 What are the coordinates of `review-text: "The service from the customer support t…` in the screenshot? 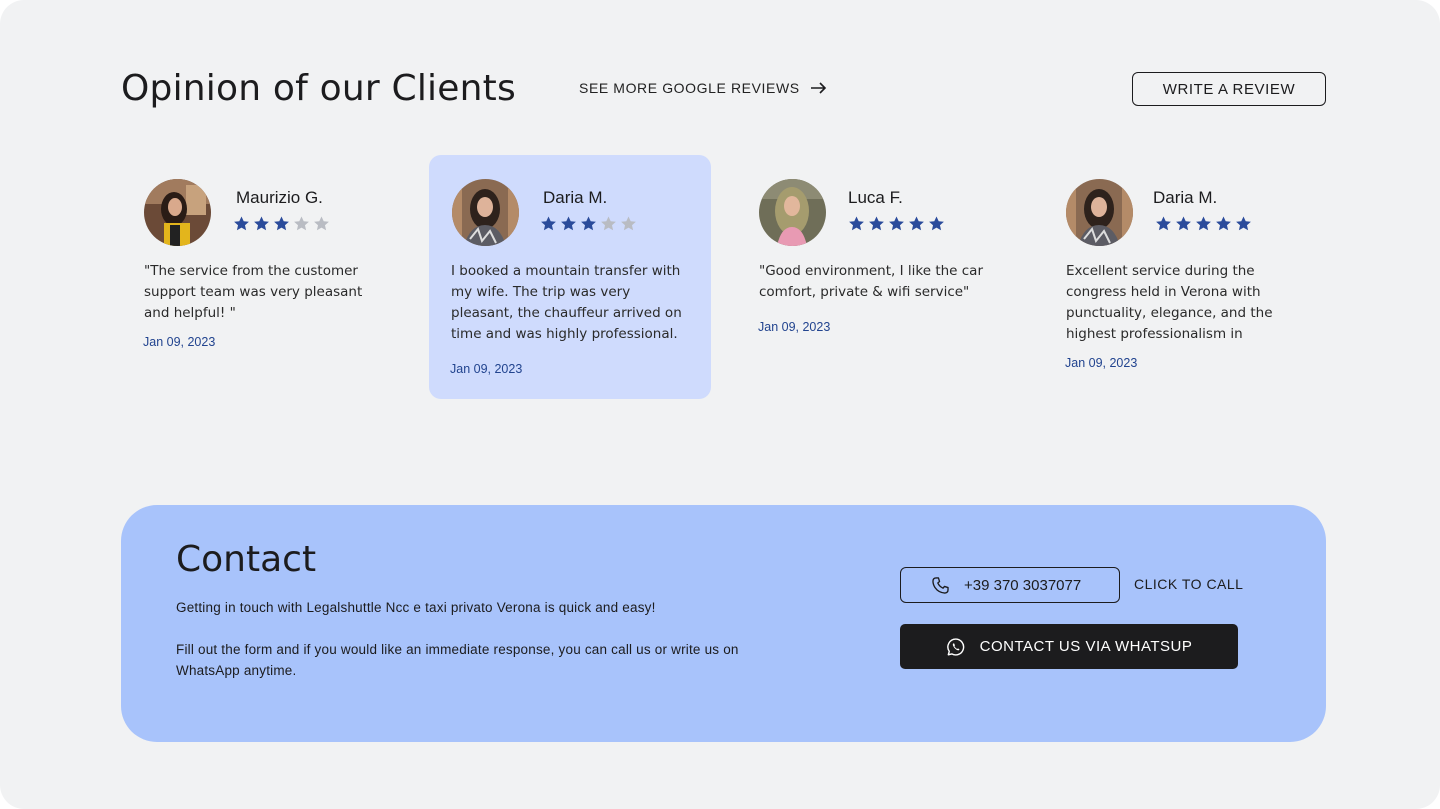 It's located at (253, 292).